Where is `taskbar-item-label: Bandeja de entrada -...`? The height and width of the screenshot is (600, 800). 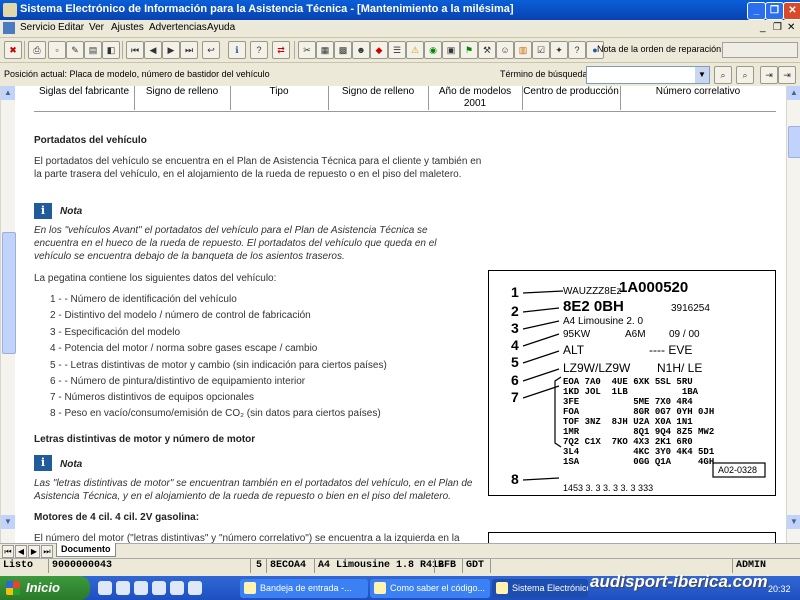
taskbar-item-label: Bandeja de entrada -... is located at coordinates (306, 588).